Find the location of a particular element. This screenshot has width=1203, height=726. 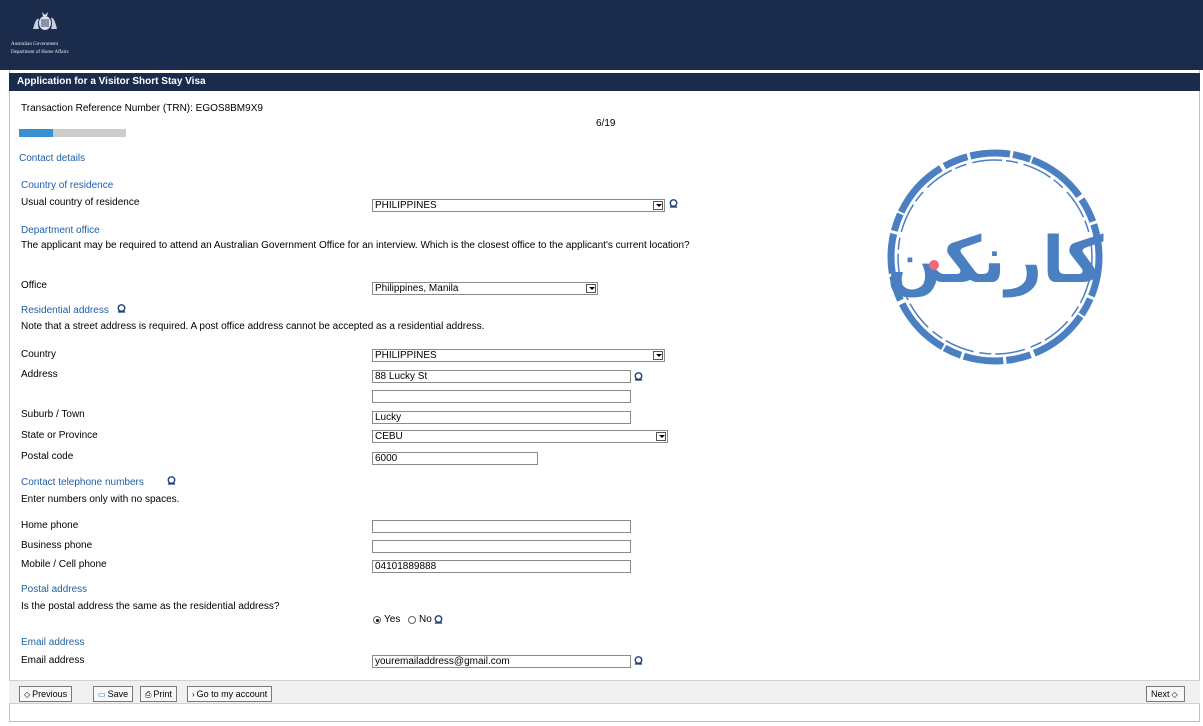

home-phone-input is located at coordinates (501, 526).